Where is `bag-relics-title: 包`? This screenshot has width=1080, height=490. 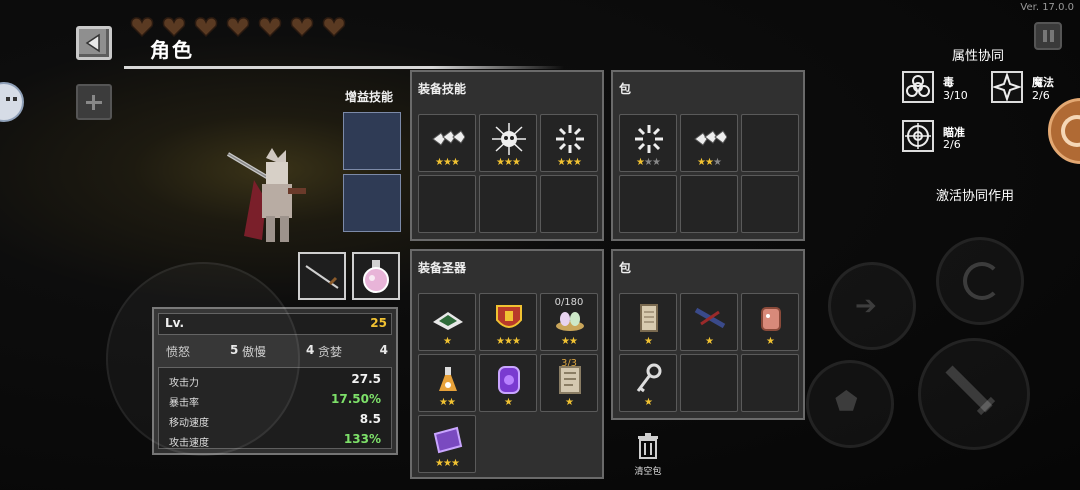
bag-relics-title: 包 is located at coordinates (625, 268).